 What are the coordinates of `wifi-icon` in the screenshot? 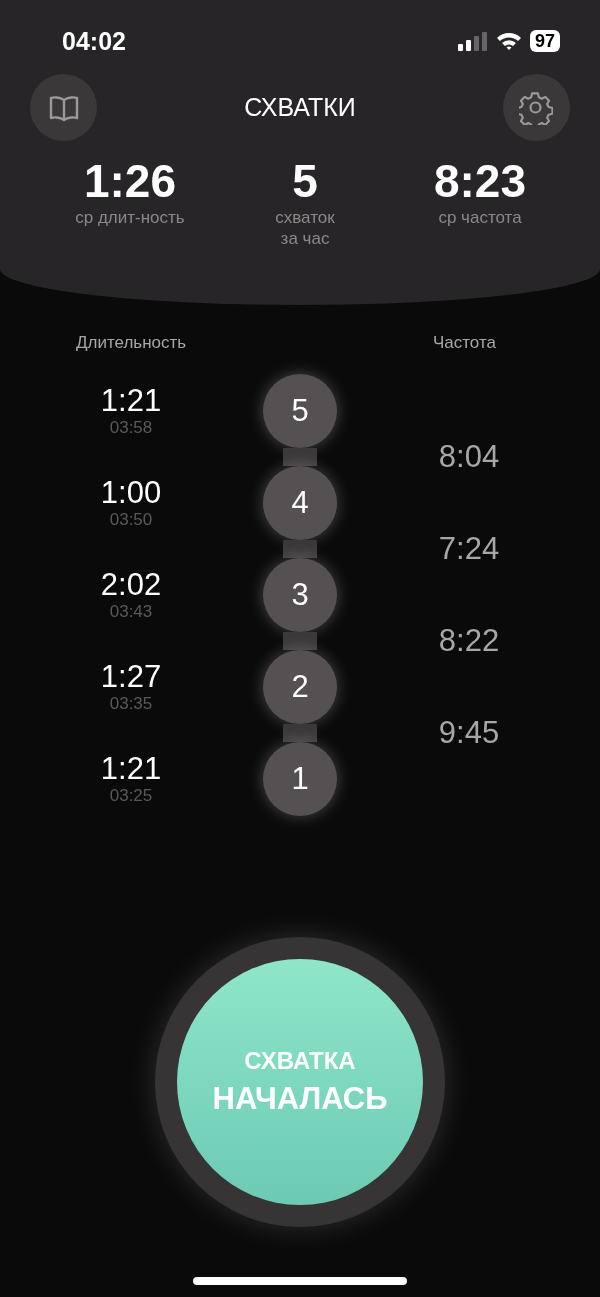 It's located at (508, 41).